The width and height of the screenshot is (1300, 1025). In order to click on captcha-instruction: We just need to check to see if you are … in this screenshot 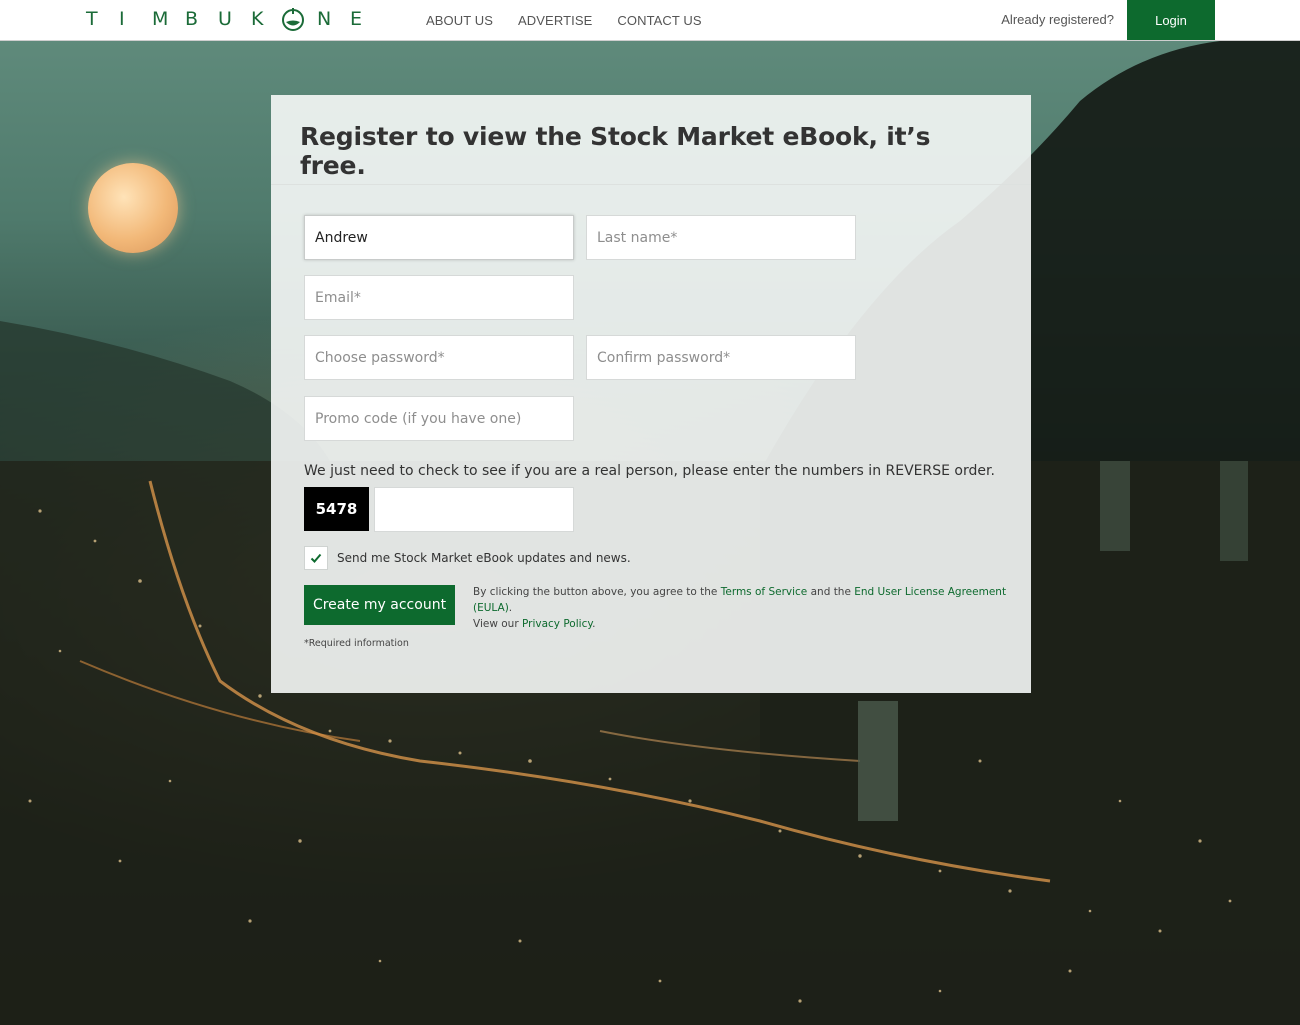, I will do `click(649, 471)`.